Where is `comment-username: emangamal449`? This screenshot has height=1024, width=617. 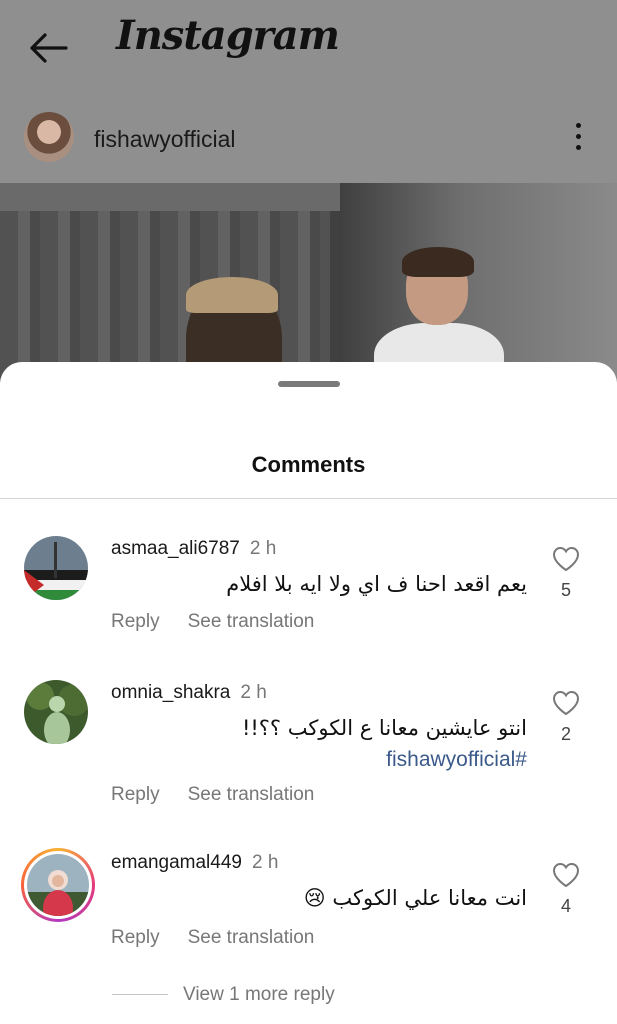 comment-username: emangamal449 is located at coordinates (176, 862).